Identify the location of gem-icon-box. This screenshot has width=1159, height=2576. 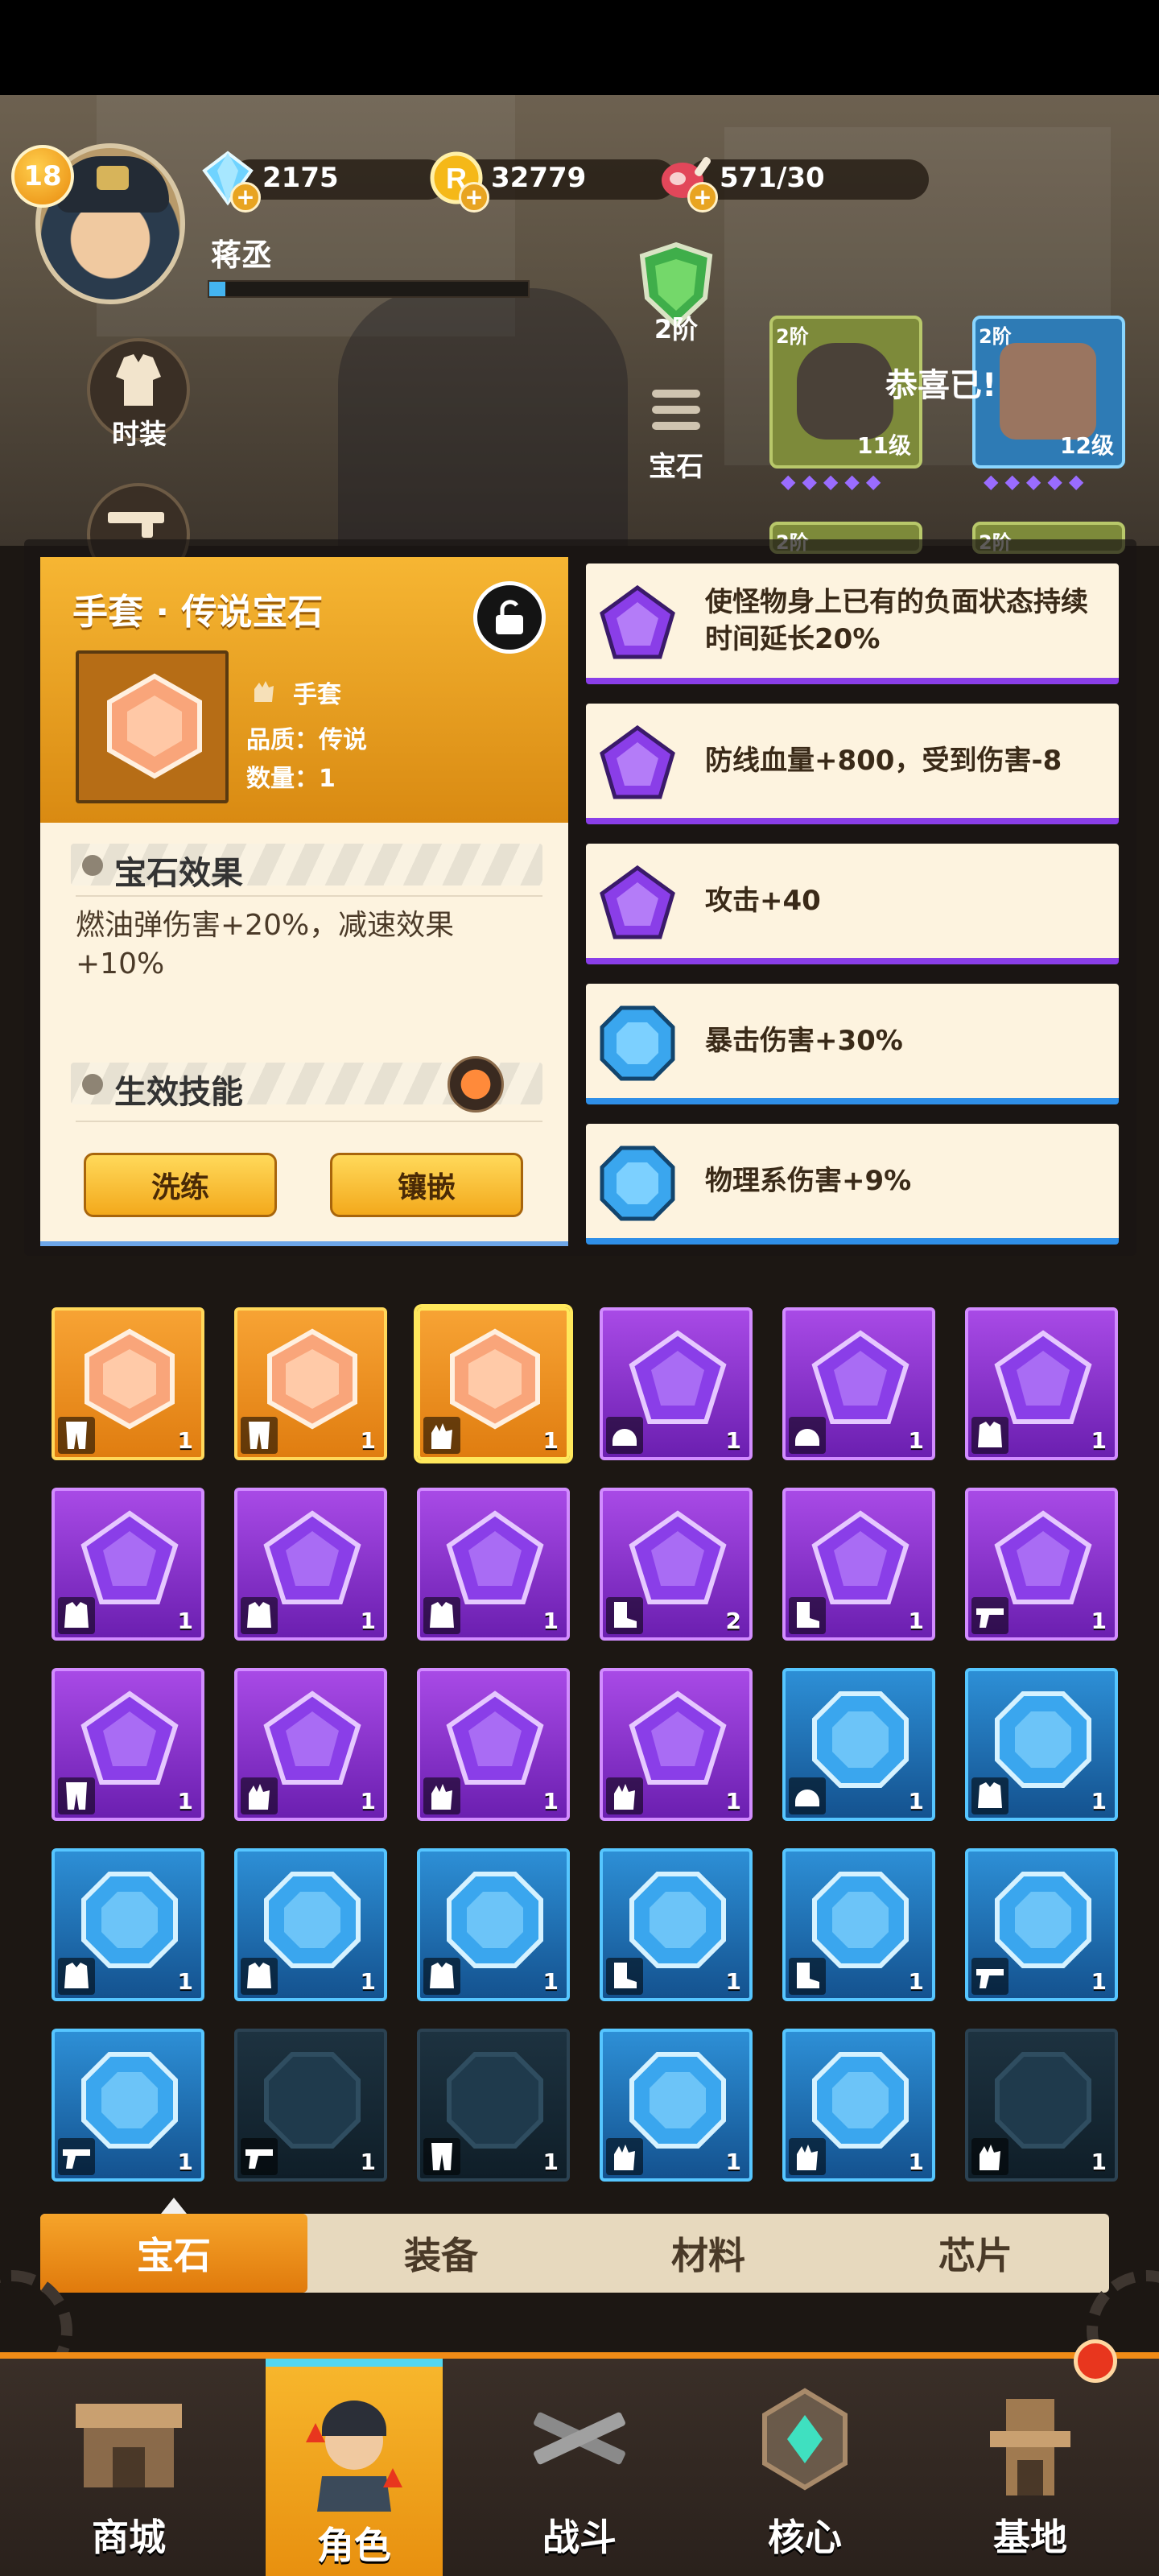
(152, 726).